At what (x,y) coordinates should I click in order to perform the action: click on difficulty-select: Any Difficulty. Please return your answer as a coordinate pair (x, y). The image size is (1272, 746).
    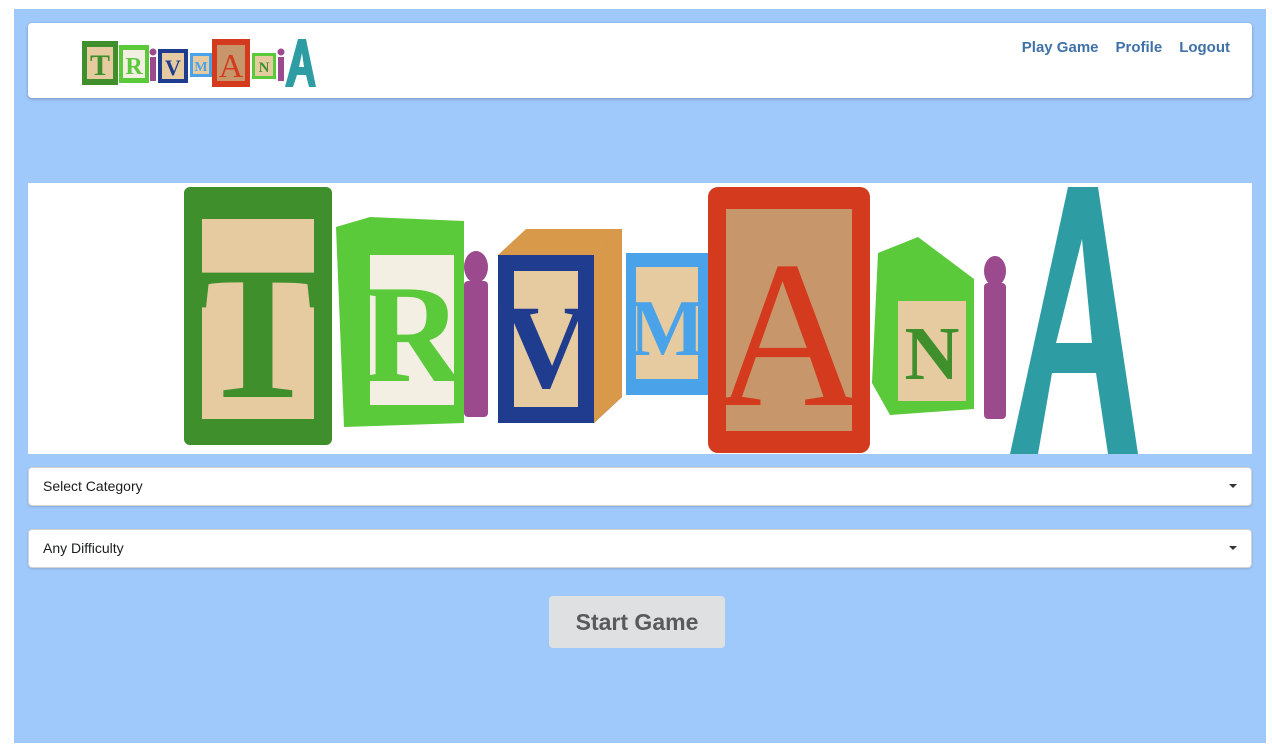
    Looking at the image, I should click on (640, 548).